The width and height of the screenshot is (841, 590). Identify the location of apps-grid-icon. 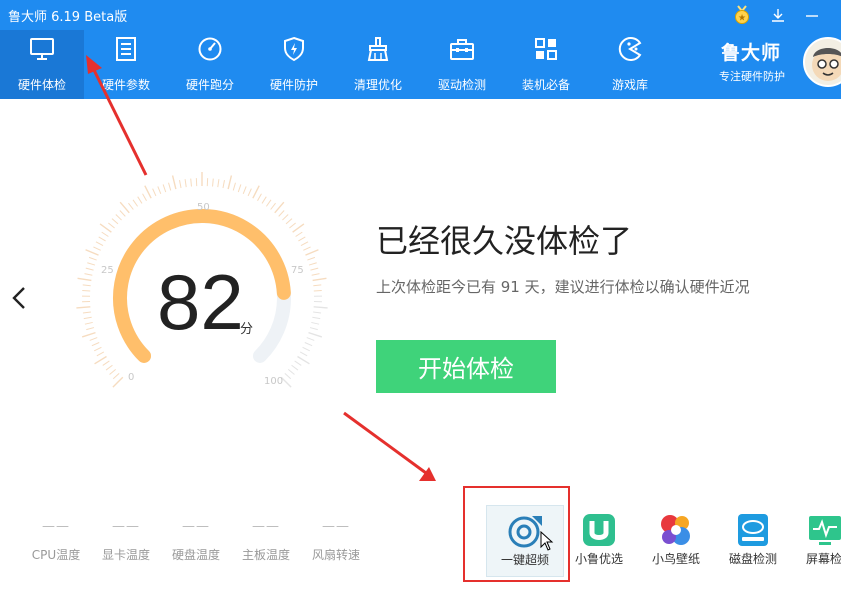
(546, 49).